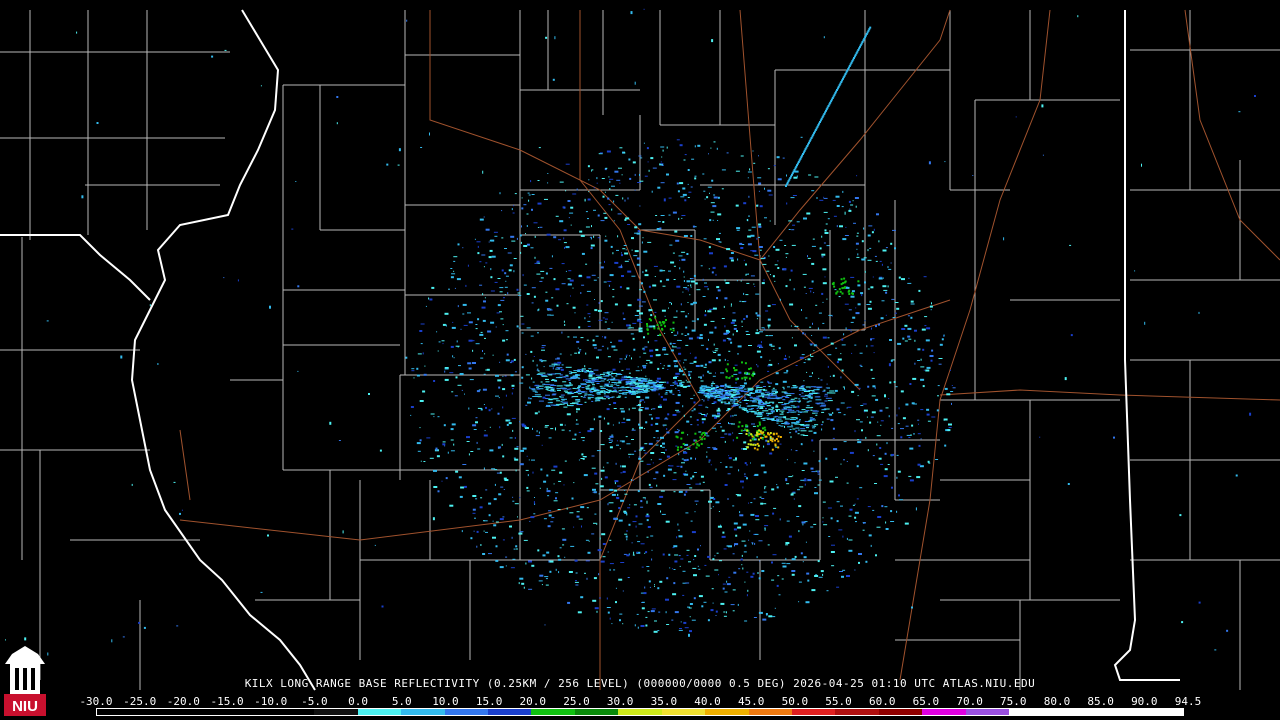  Describe the element at coordinates (620, 701) in the screenshot. I see `scale-label: 30.0` at that location.